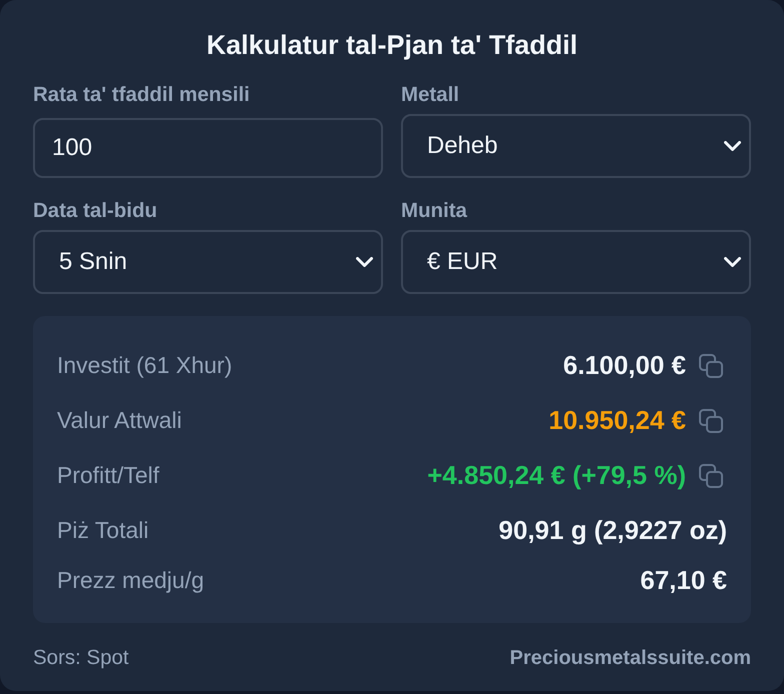 The image size is (784, 694). Describe the element at coordinates (434, 211) in the screenshot. I see `field-label: Munita` at that location.